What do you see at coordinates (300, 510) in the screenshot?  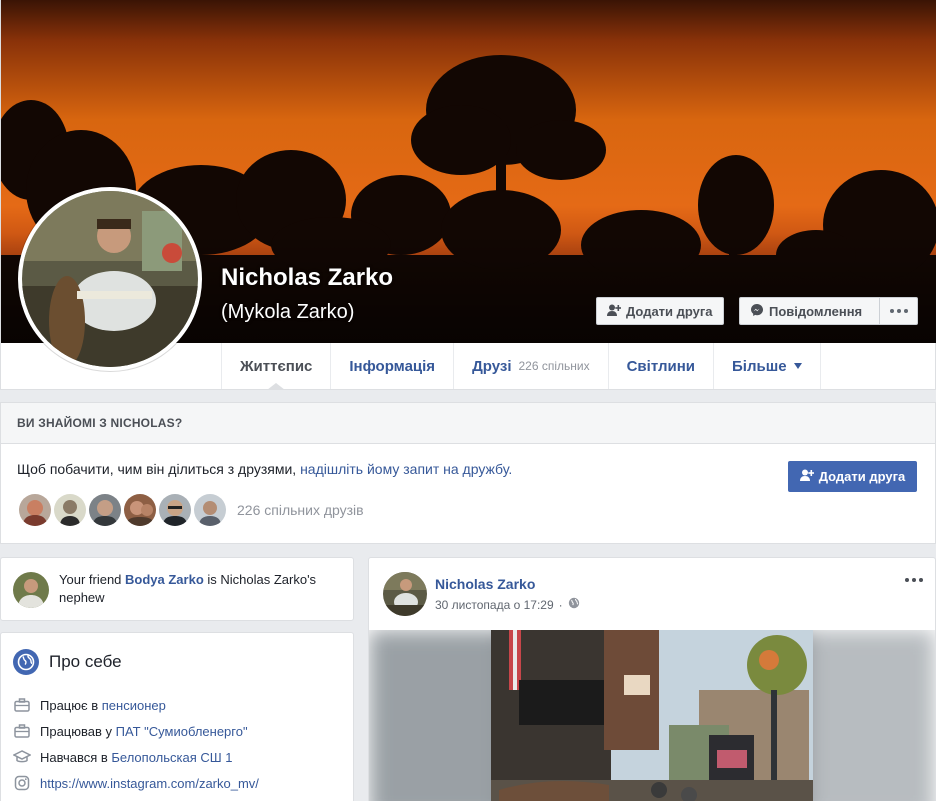 I see `mutual-friends-count-text: 226 спільних друзів` at bounding box center [300, 510].